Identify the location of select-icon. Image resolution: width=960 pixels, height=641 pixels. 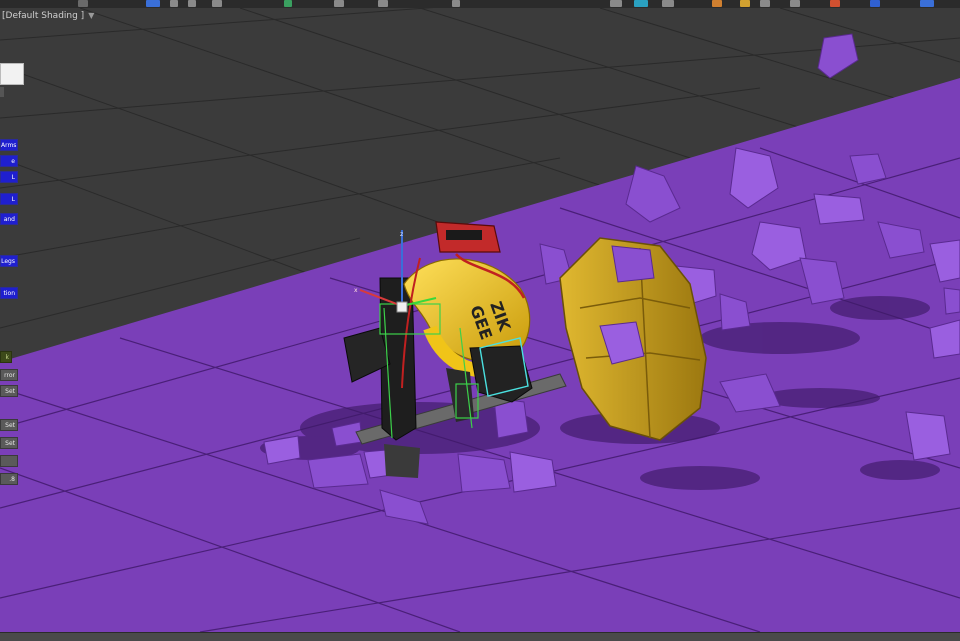
(83, 3).